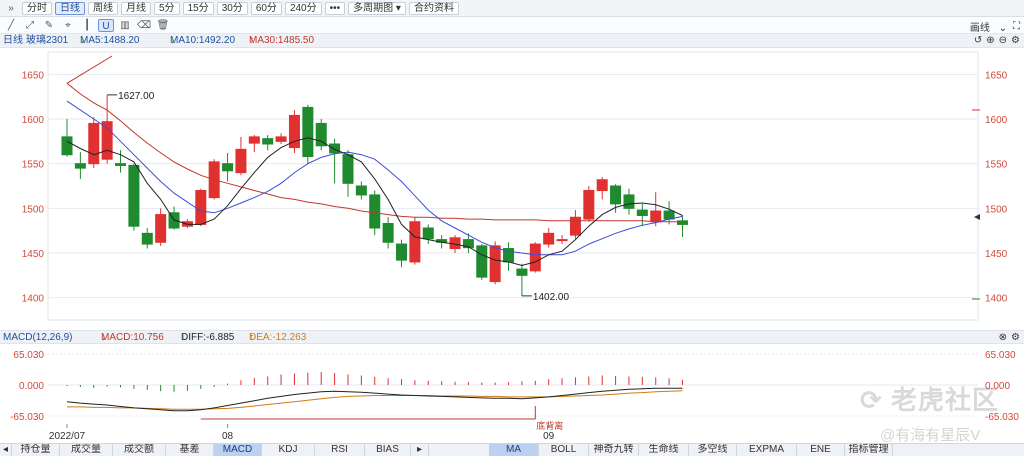  What do you see at coordinates (985, 26) in the screenshot?
I see `draw-line-button: 画线 ⌄` at bounding box center [985, 26].